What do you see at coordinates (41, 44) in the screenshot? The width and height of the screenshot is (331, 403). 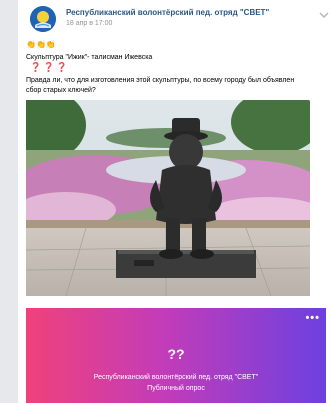 I see `clap-emoji-row: 👏👏👏` at bounding box center [41, 44].